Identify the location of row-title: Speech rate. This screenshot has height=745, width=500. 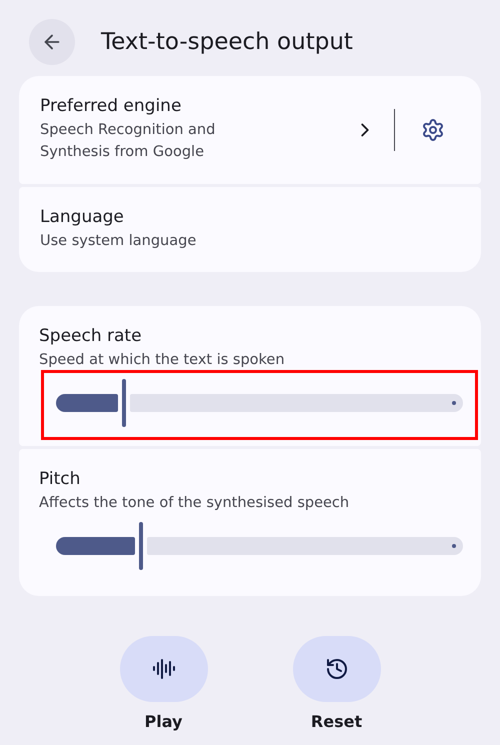
(91, 336).